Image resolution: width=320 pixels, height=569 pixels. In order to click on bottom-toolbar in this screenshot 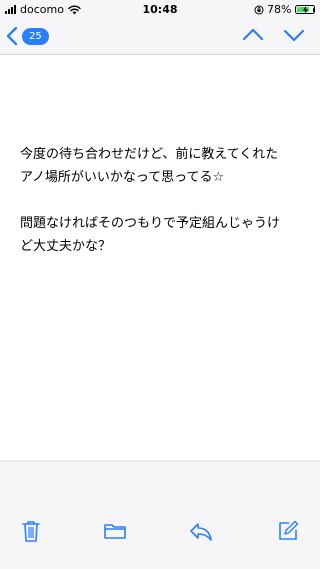, I will do `click(160, 539)`.